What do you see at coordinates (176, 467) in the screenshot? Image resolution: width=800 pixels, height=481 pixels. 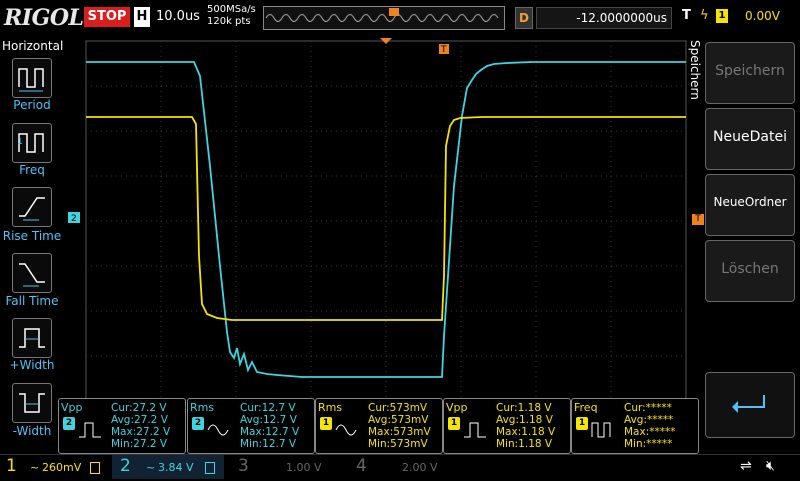 I see `ch2-scale: 3.84 V` at bounding box center [176, 467].